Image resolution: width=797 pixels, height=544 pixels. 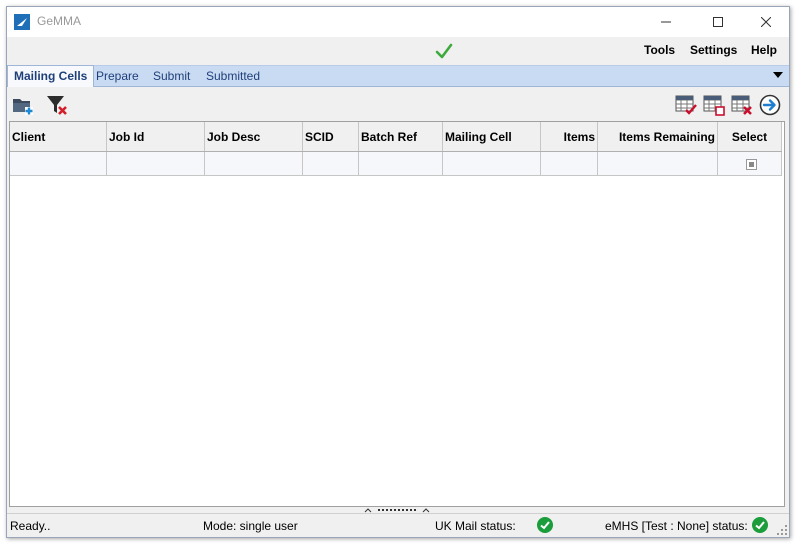 I want to click on status-emhs-label: eMHS [Test : None] status:, so click(x=676, y=526).